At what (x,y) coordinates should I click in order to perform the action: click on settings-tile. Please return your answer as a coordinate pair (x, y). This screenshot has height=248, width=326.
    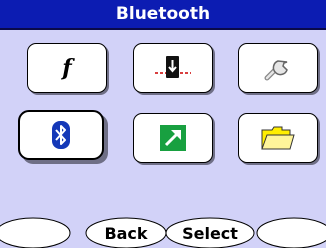
    Looking at the image, I should click on (278, 68).